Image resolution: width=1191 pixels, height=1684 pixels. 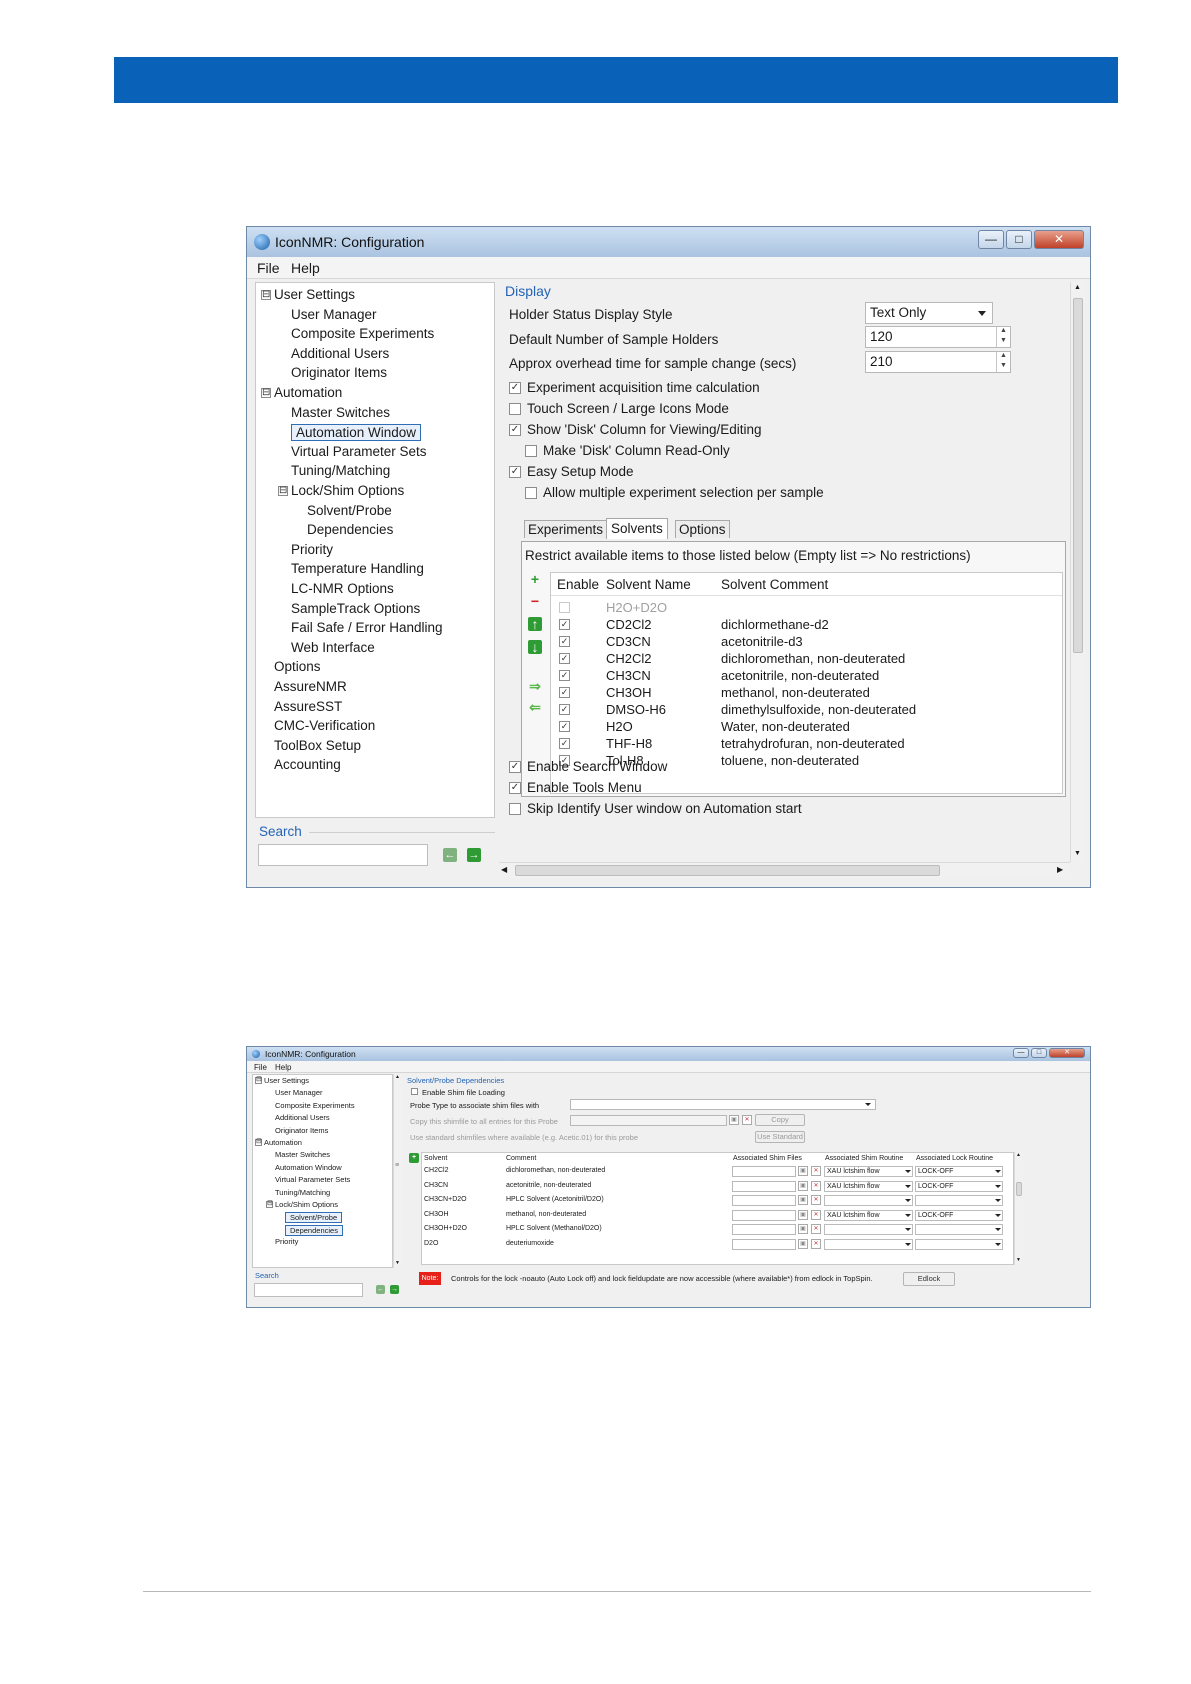 What do you see at coordinates (342, 588) in the screenshot?
I see `tree-item-lc-nmr-options: LC-NMR Options` at bounding box center [342, 588].